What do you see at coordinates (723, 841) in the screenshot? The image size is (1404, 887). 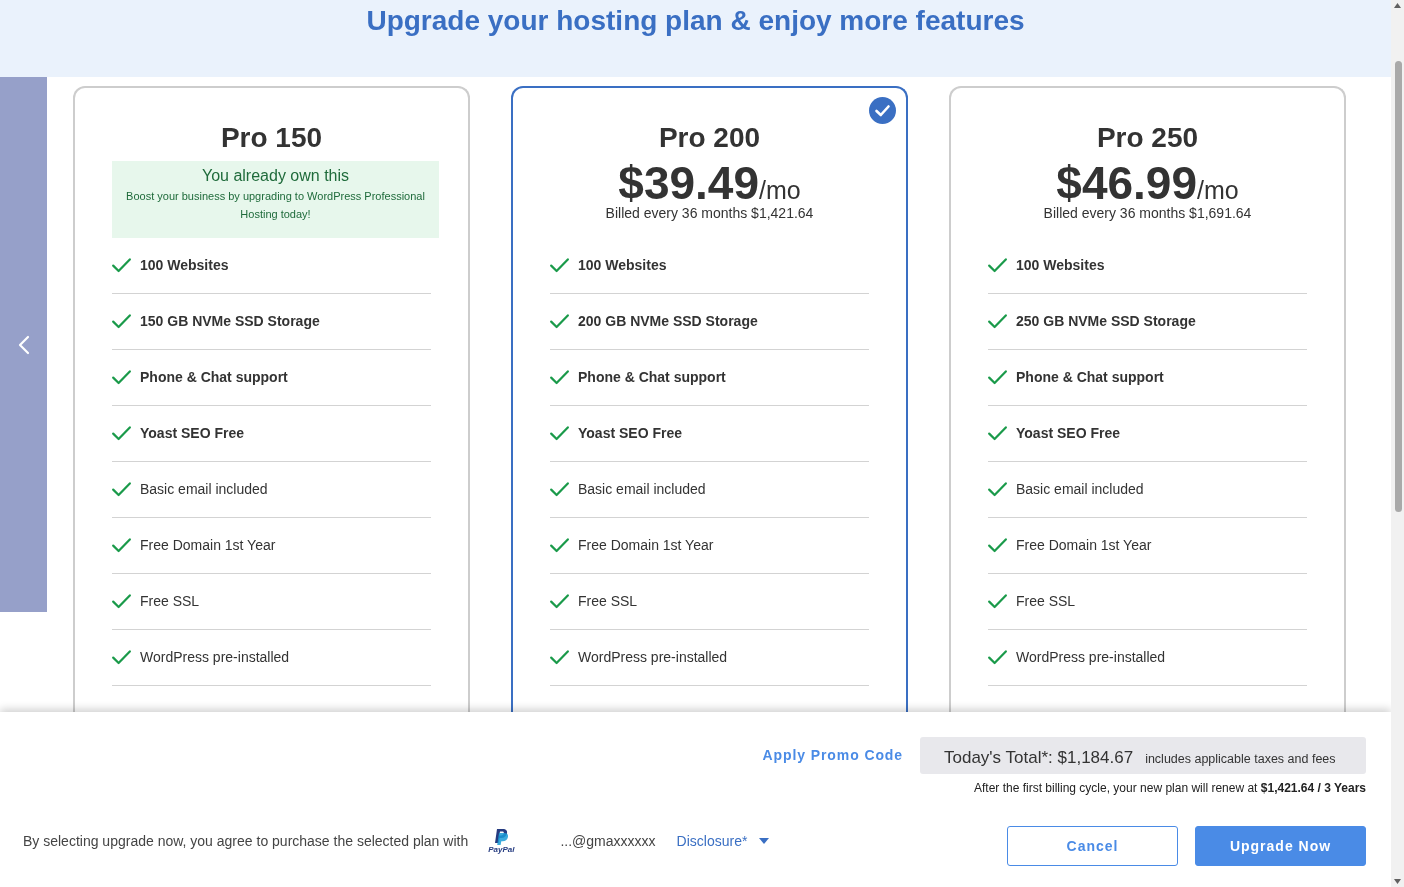 I see `disclosure-link: Disclosure*` at bounding box center [723, 841].